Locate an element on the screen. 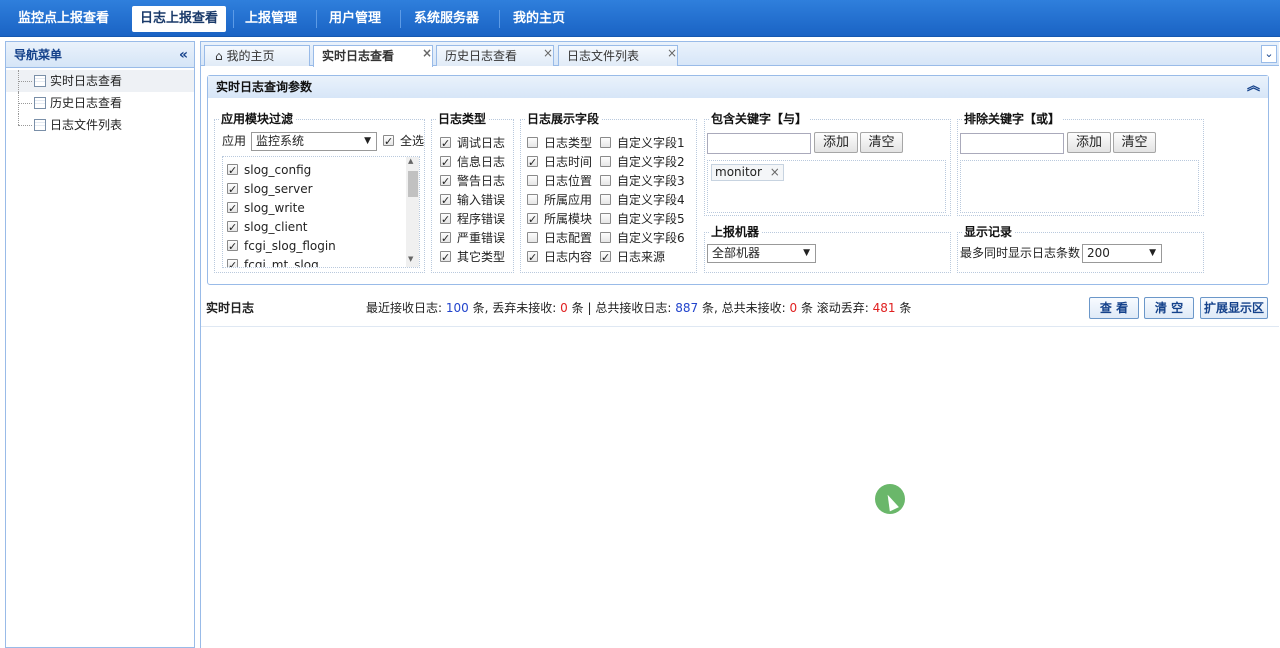  option-label: 自定义字段5 is located at coordinates (651, 219).